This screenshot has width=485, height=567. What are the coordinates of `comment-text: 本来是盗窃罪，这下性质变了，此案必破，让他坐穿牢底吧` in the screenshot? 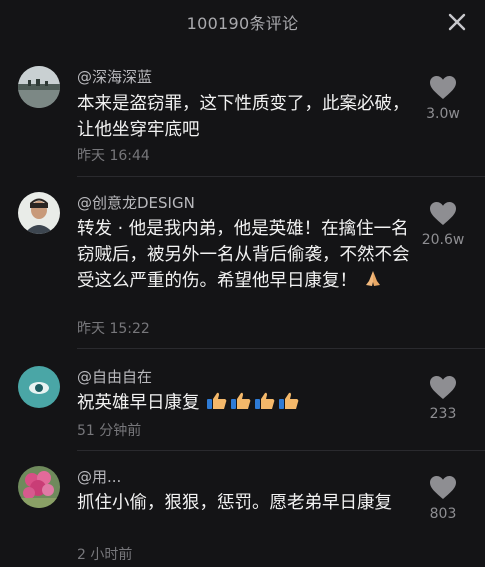 It's located at (243, 117).